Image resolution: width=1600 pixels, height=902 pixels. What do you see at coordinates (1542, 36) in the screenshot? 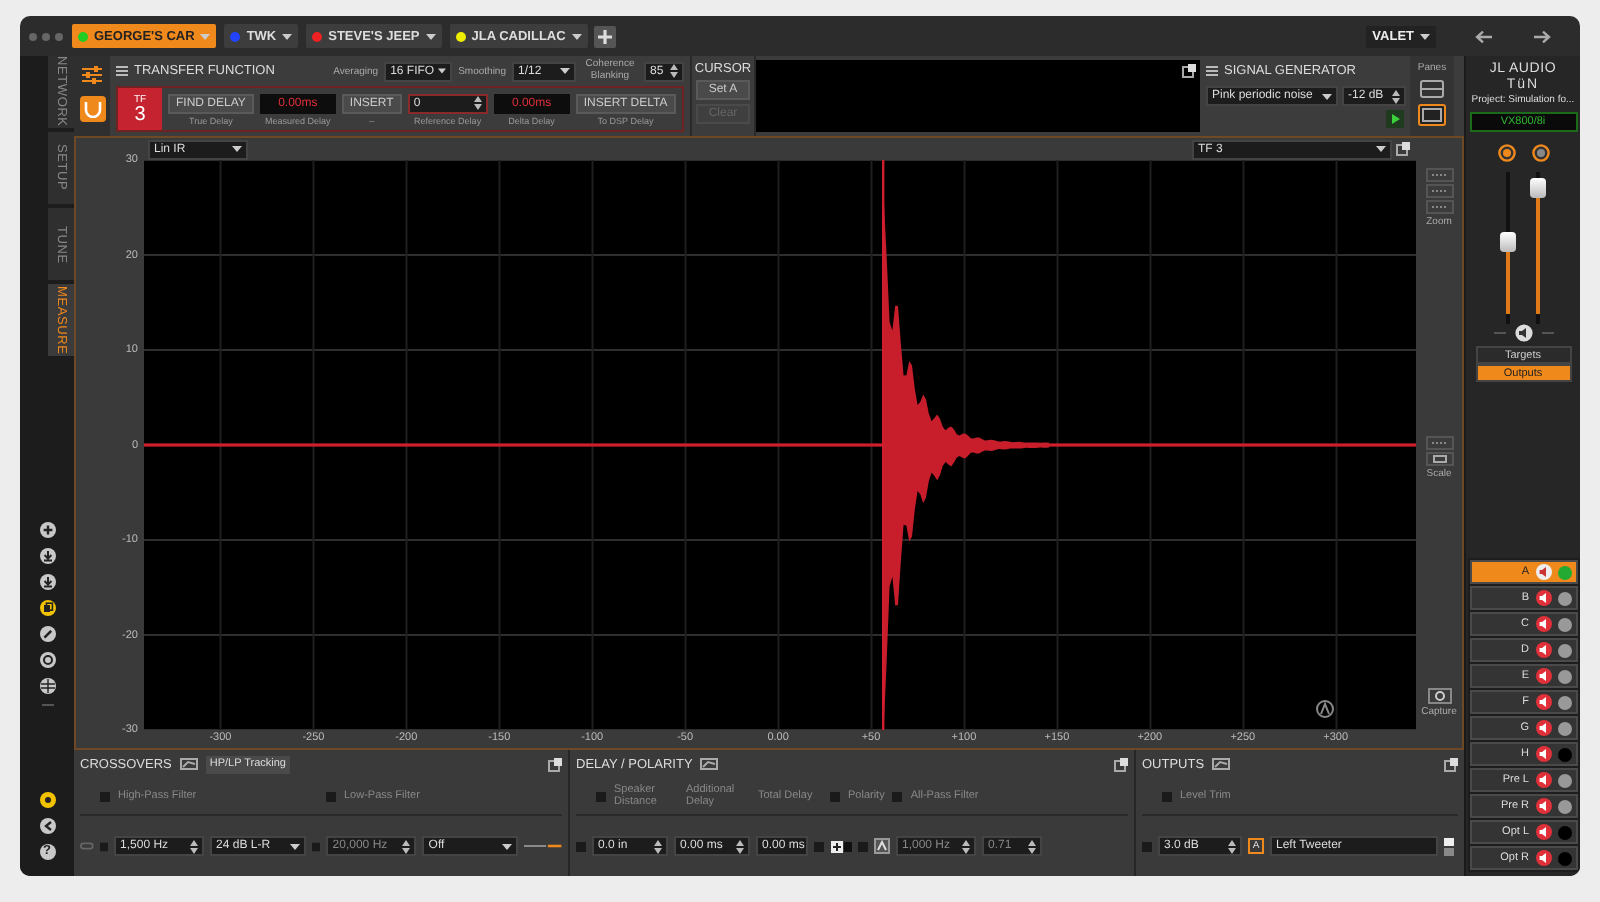
I see `redo-icon` at bounding box center [1542, 36].